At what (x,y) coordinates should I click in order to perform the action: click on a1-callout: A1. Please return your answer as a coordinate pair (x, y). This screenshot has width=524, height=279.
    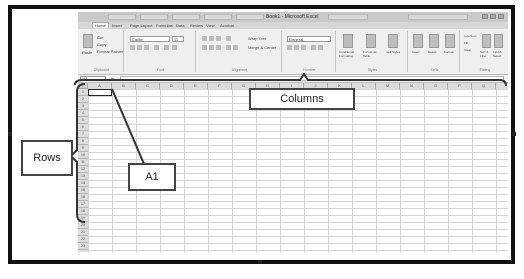
    Looking at the image, I should click on (152, 177).